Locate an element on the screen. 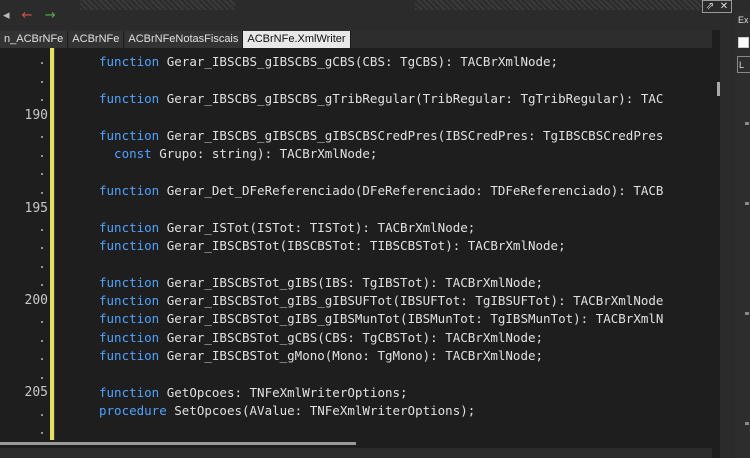  line-number: 190 is located at coordinates (36, 115).